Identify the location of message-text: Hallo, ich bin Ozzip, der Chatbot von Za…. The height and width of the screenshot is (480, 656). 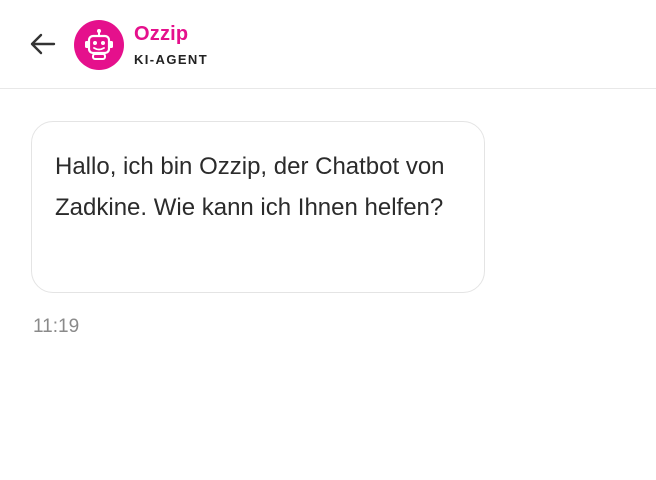
(250, 187).